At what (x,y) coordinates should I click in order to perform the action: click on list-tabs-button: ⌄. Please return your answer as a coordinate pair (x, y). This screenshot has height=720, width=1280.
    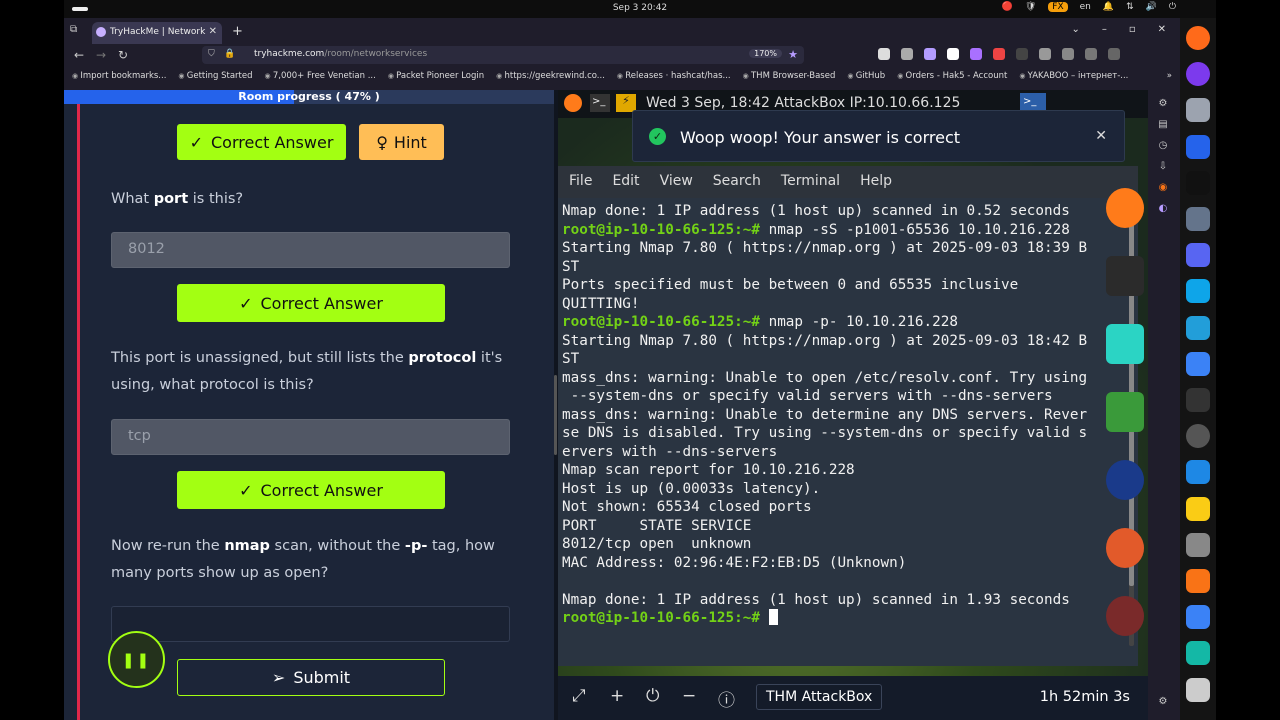
    Looking at the image, I should click on (1075, 29).